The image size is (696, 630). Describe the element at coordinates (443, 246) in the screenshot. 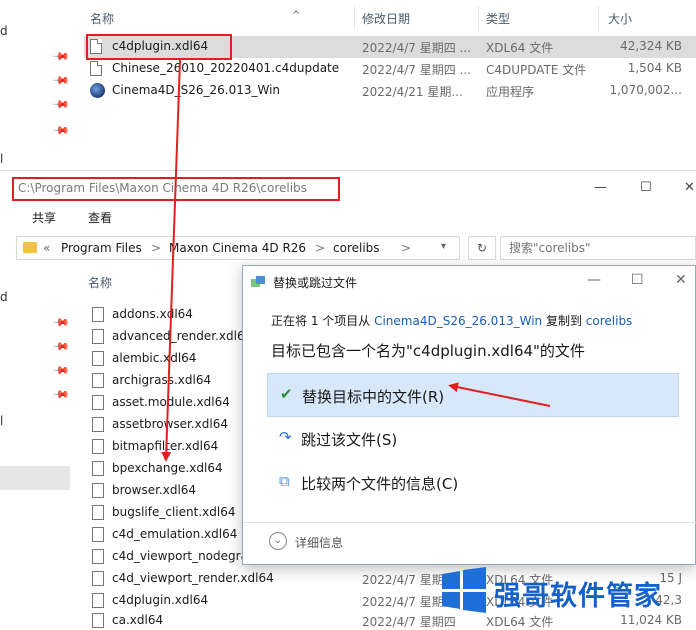

I see `dropdown-icon: ▾` at that location.